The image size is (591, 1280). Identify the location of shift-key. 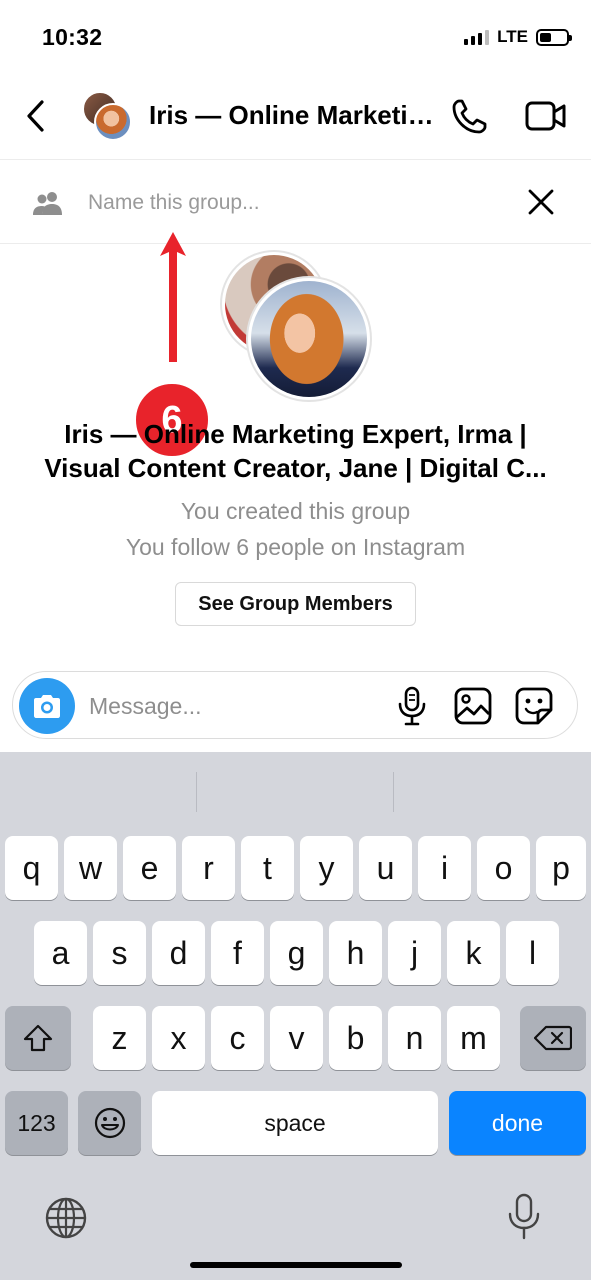
(38, 1038).